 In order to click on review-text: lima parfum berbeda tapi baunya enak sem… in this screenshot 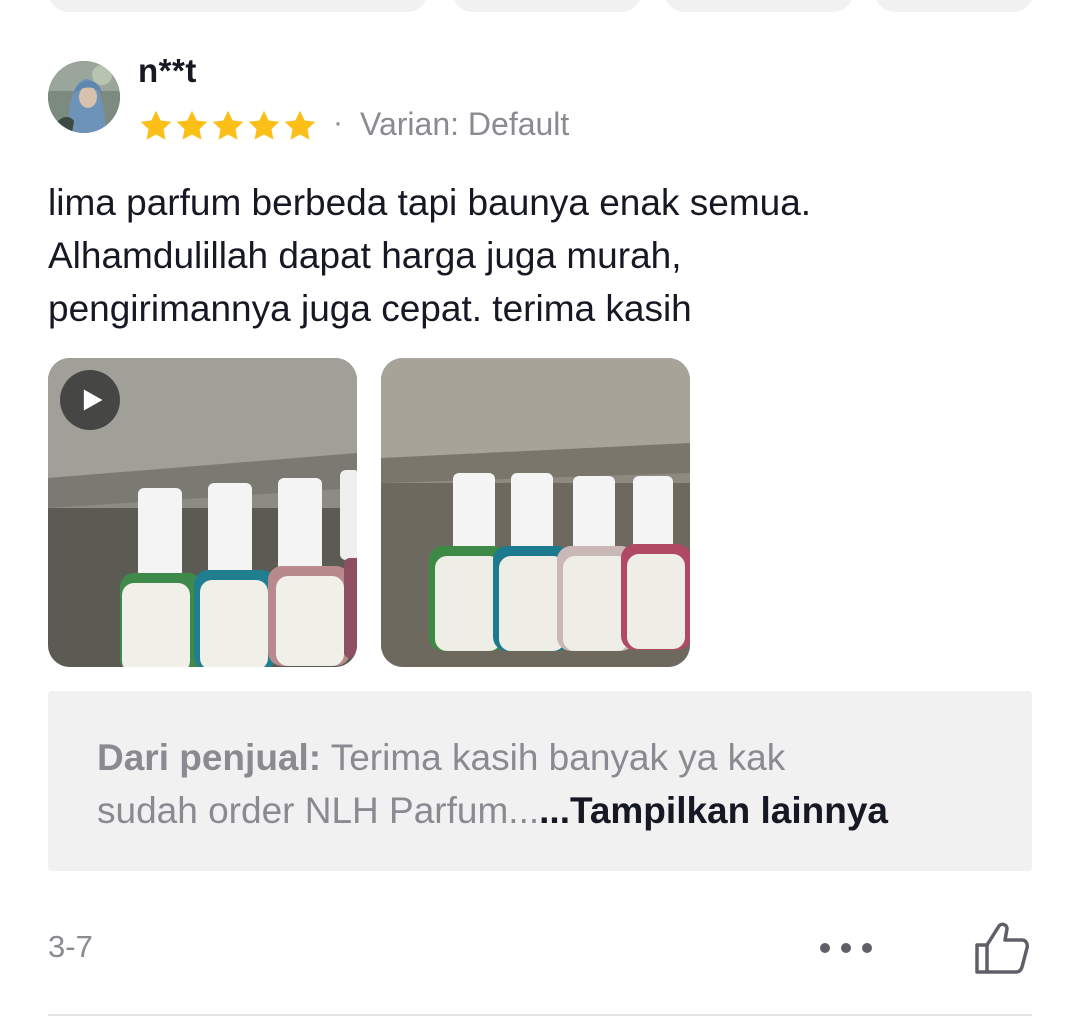, I will do `click(543, 255)`.